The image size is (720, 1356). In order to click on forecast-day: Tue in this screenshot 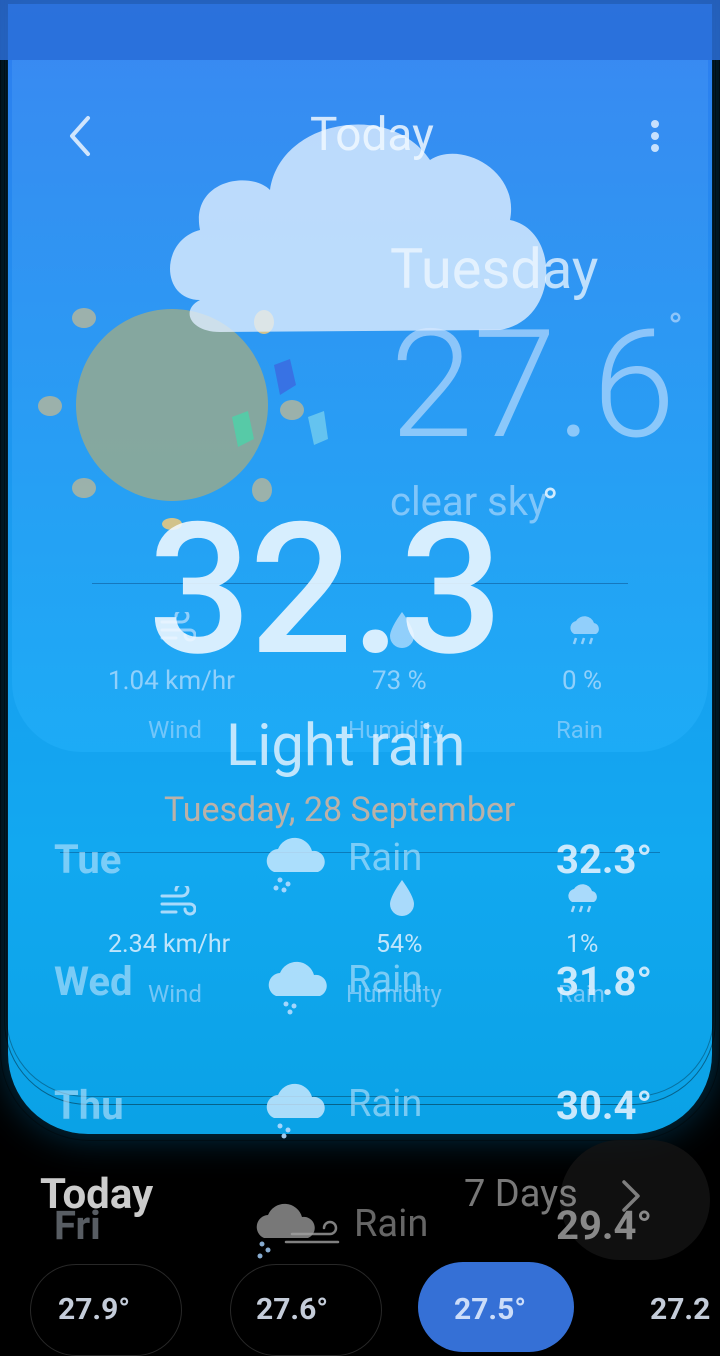, I will do `click(88, 859)`.